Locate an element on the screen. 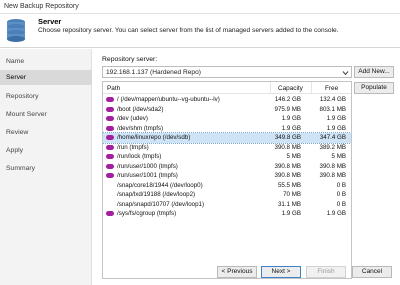 This screenshot has width=400, height=285. capacity-cell: 349.8 GB is located at coordinates (287, 137).